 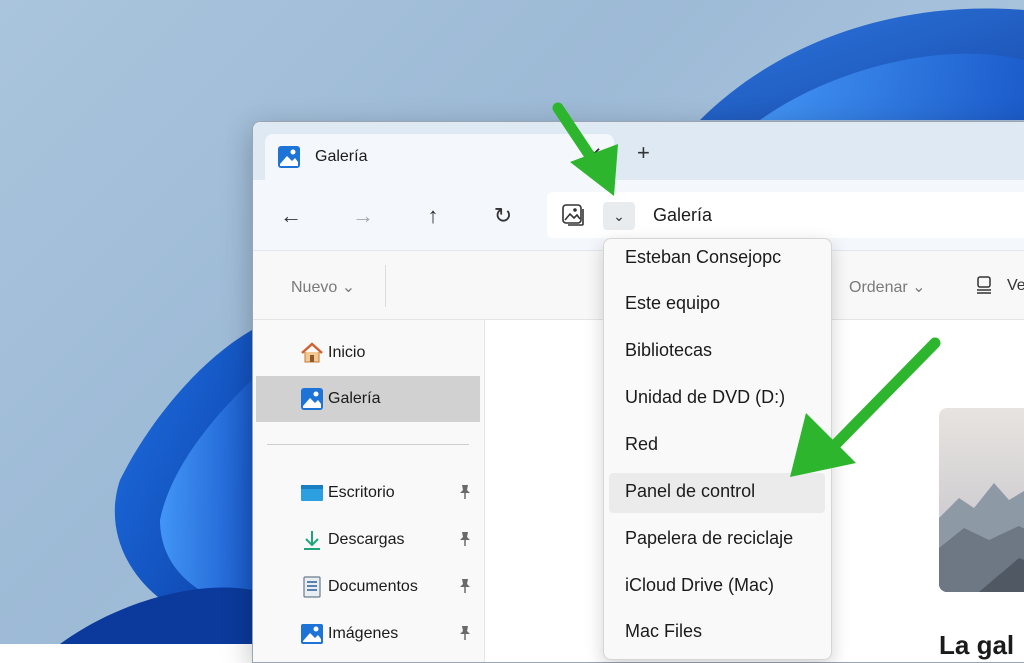 I want to click on sidebar-item-escritorio: Escritorio, so click(x=368, y=493).